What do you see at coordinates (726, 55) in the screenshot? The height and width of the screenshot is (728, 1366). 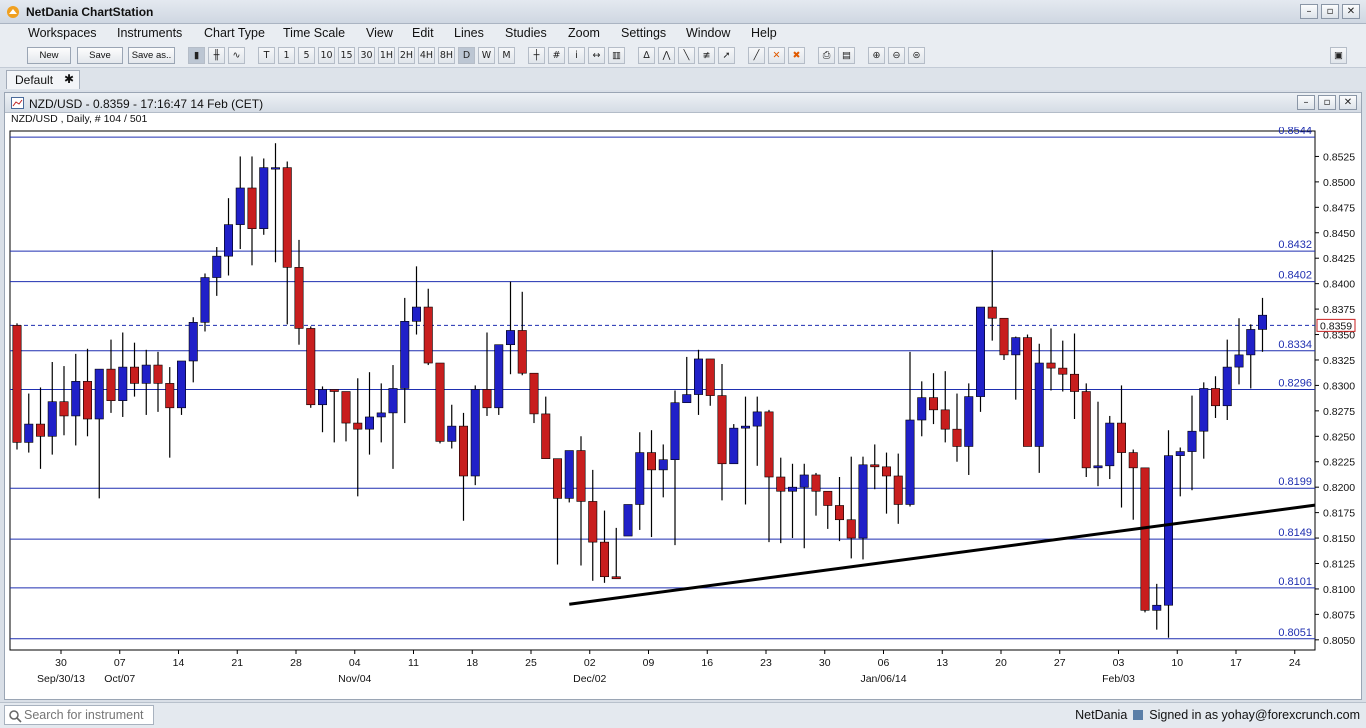 I see `pointer-icon: ➚` at bounding box center [726, 55].